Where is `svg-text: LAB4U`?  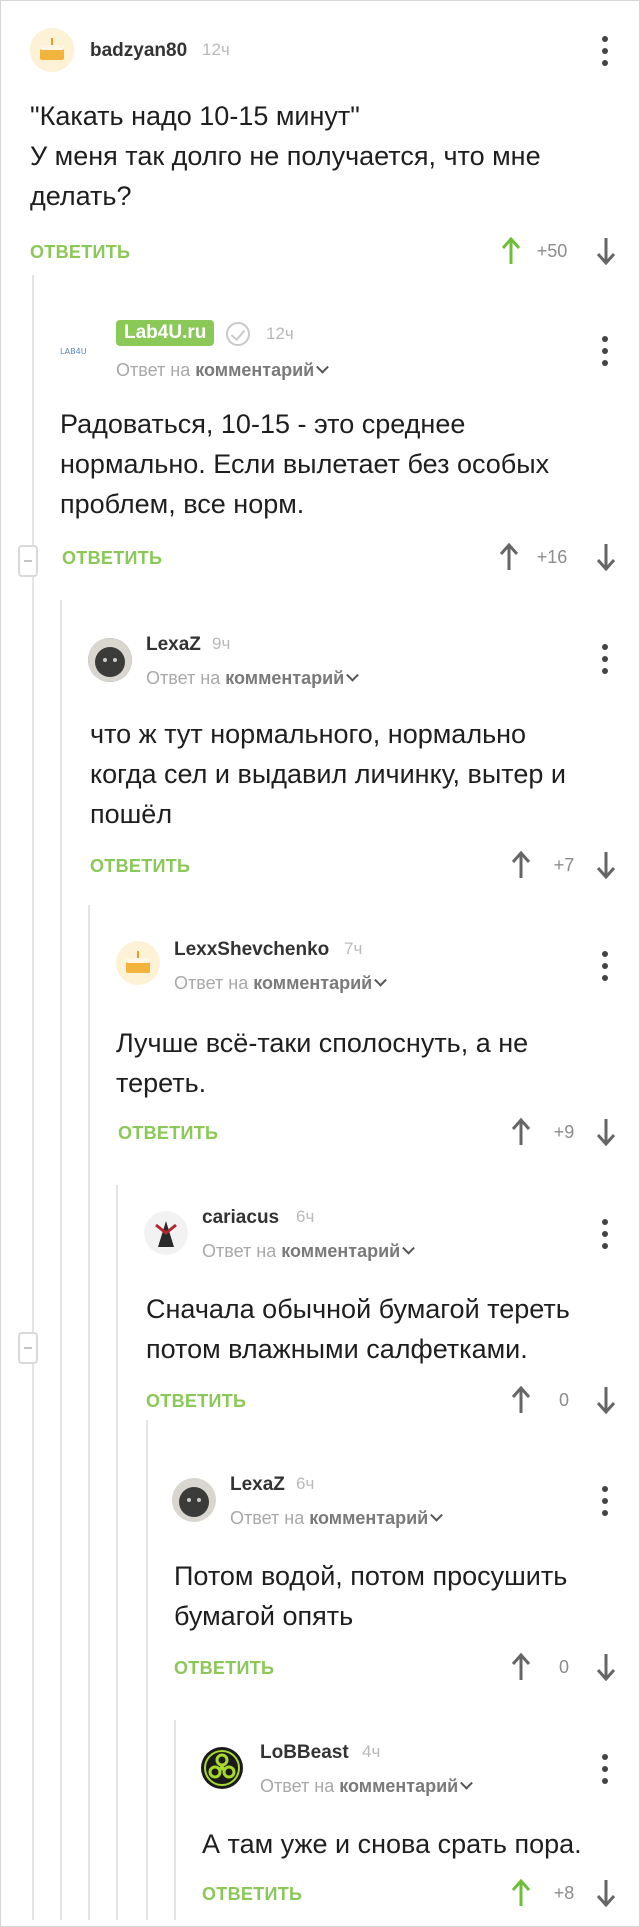 svg-text: LAB4U is located at coordinates (73, 351).